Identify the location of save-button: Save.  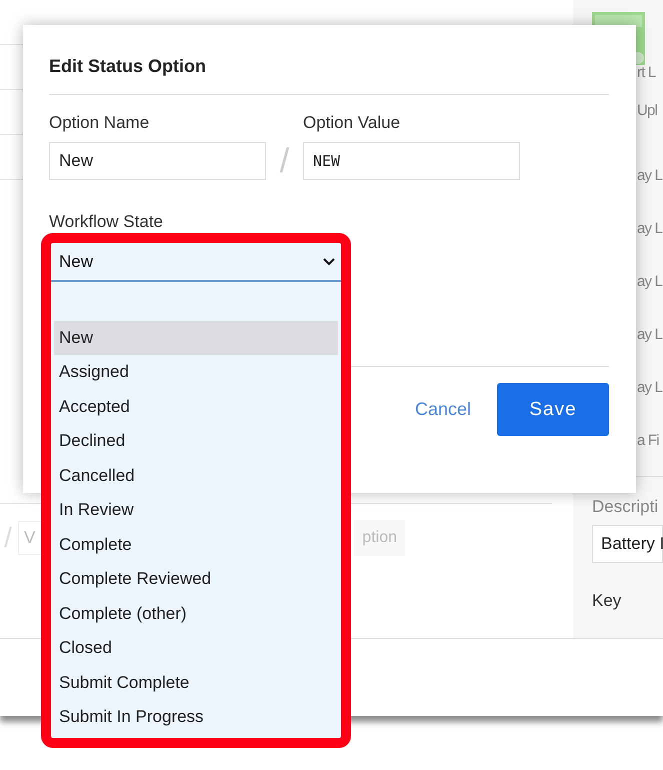
(553, 409).